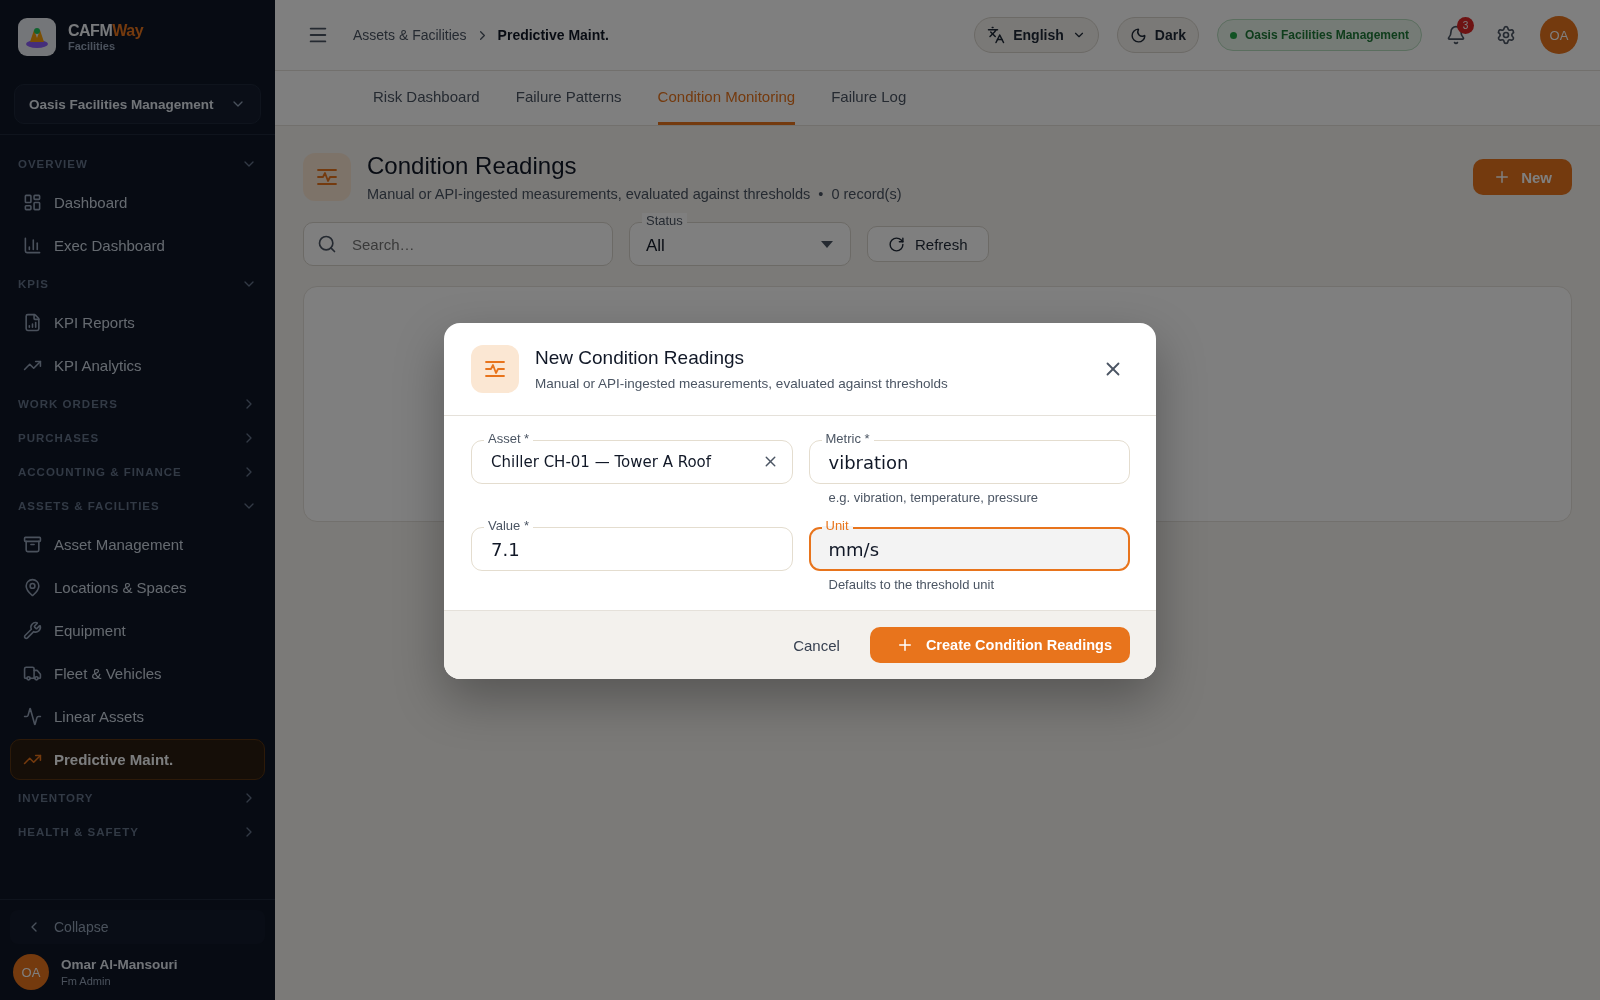  I want to click on tab: Failure Patterns, so click(568, 98).